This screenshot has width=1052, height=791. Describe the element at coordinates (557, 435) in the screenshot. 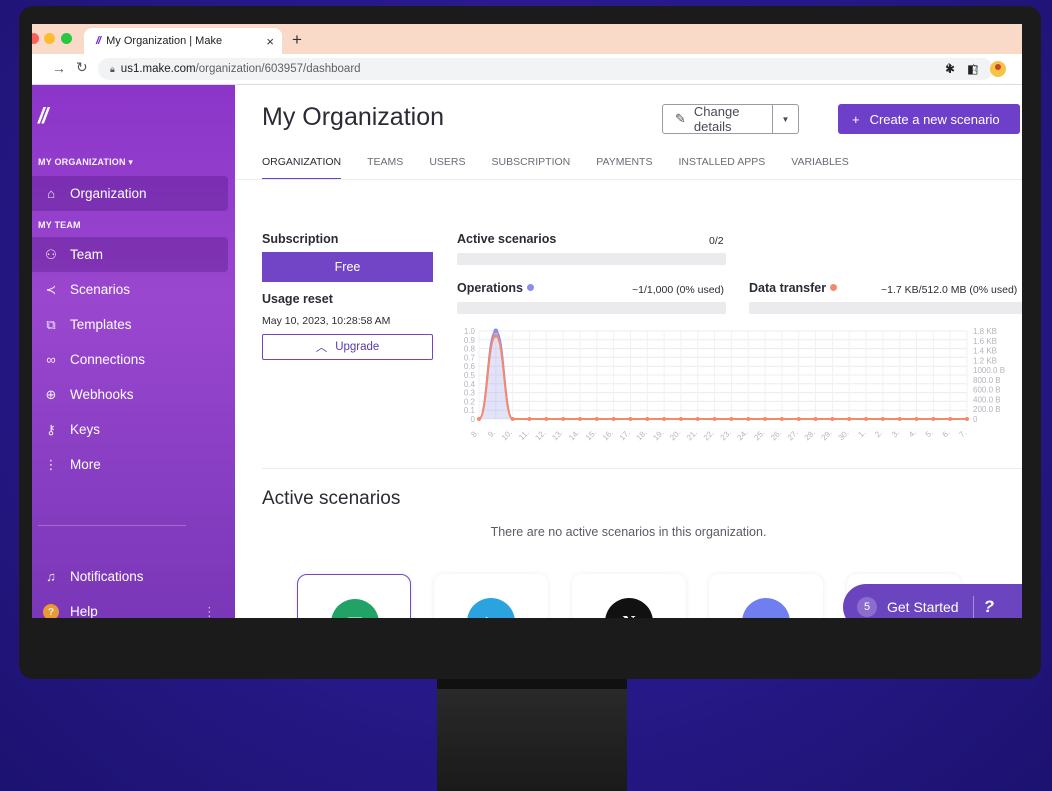

I see `chart-x-tick: 13.` at that location.